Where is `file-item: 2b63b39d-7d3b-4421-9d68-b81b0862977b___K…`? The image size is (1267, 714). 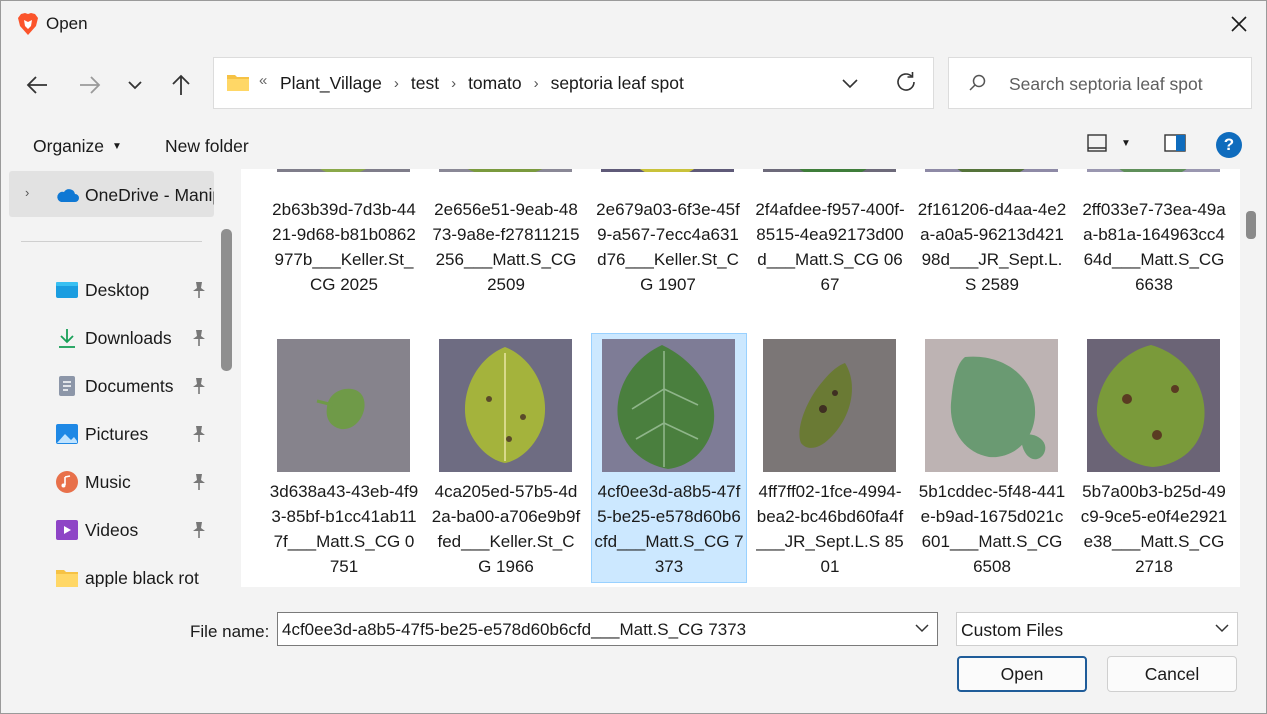
file-item: 2b63b39d-7d3b-4421-9d68-b81b0862977b___K… is located at coordinates (345, 234).